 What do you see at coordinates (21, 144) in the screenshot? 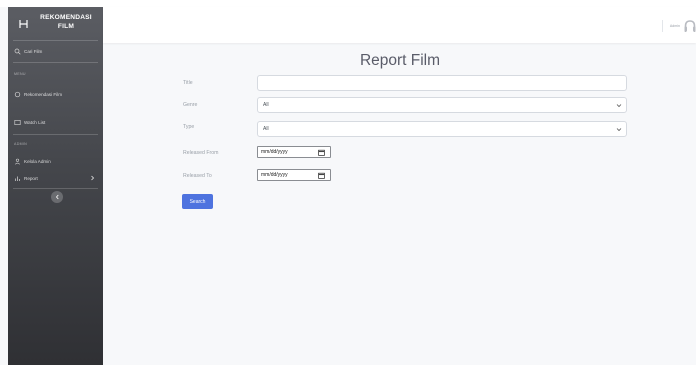
I see `sidebar-section-admin: ADMIN` at bounding box center [21, 144].